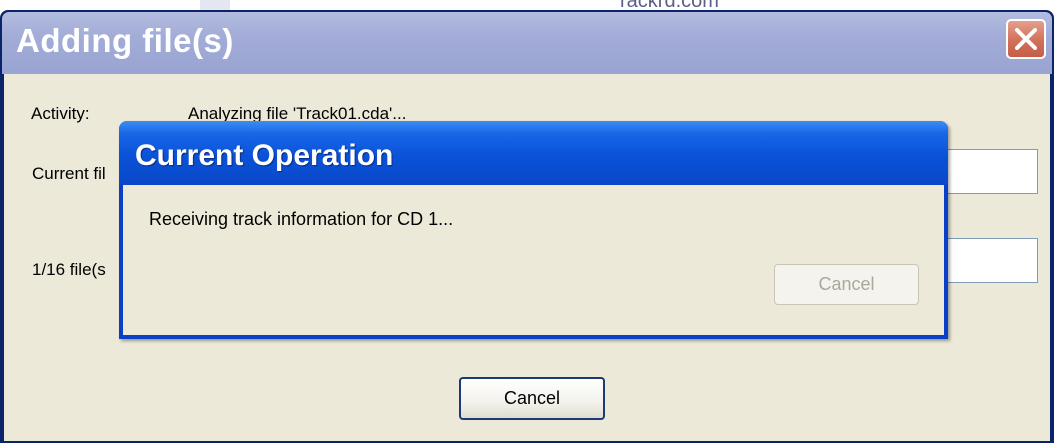  Describe the element at coordinates (846, 284) in the screenshot. I see `dialog-cancel-button: Cancel` at that location.